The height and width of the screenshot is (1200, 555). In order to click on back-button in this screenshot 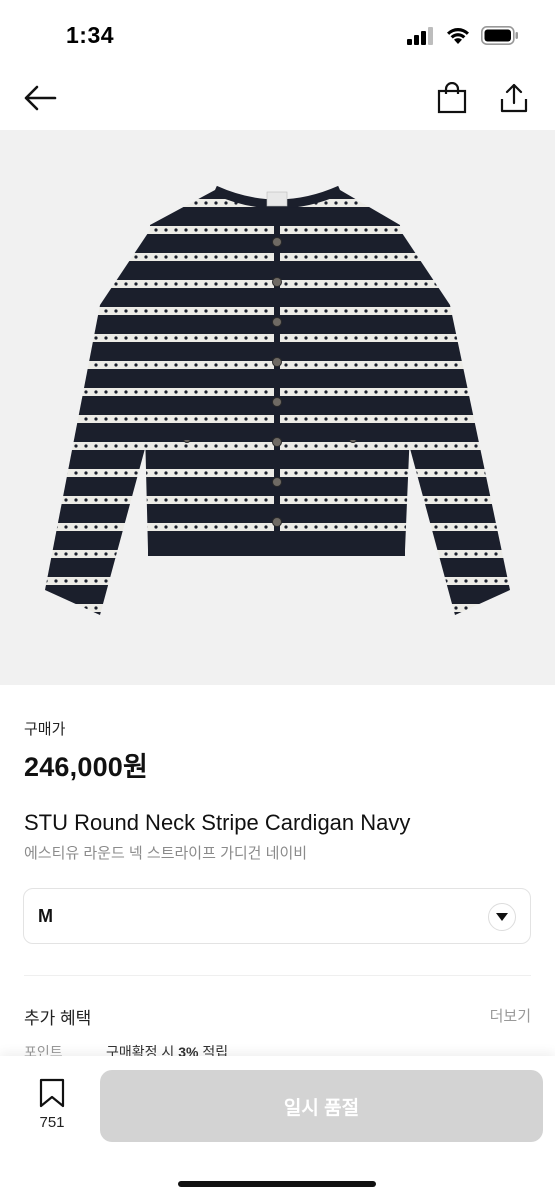, I will do `click(40, 98)`.